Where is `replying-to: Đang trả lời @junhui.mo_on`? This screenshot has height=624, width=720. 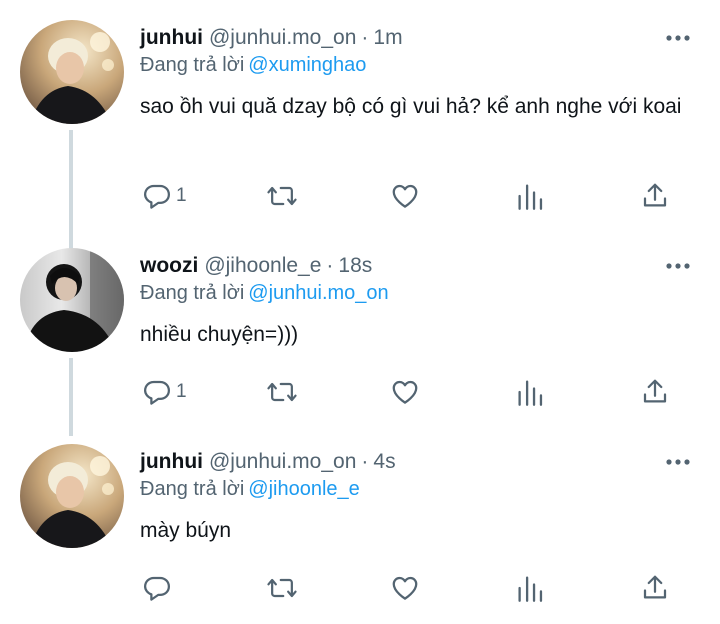
replying-to: Đang trả lời @junhui.mo_on is located at coordinates (264, 293).